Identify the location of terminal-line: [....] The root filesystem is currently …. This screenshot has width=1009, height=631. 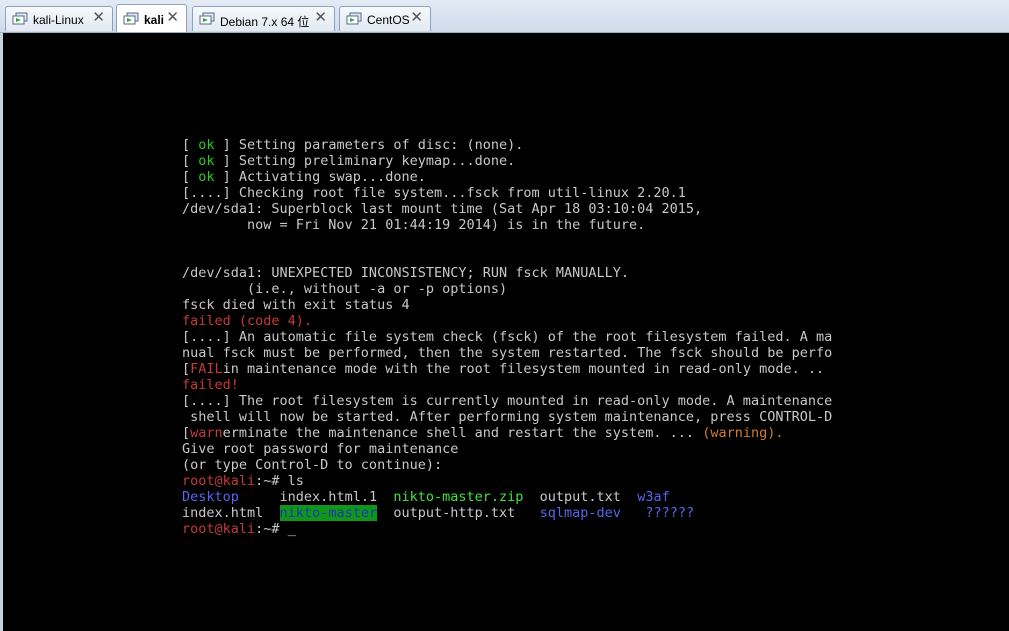
(507, 401).